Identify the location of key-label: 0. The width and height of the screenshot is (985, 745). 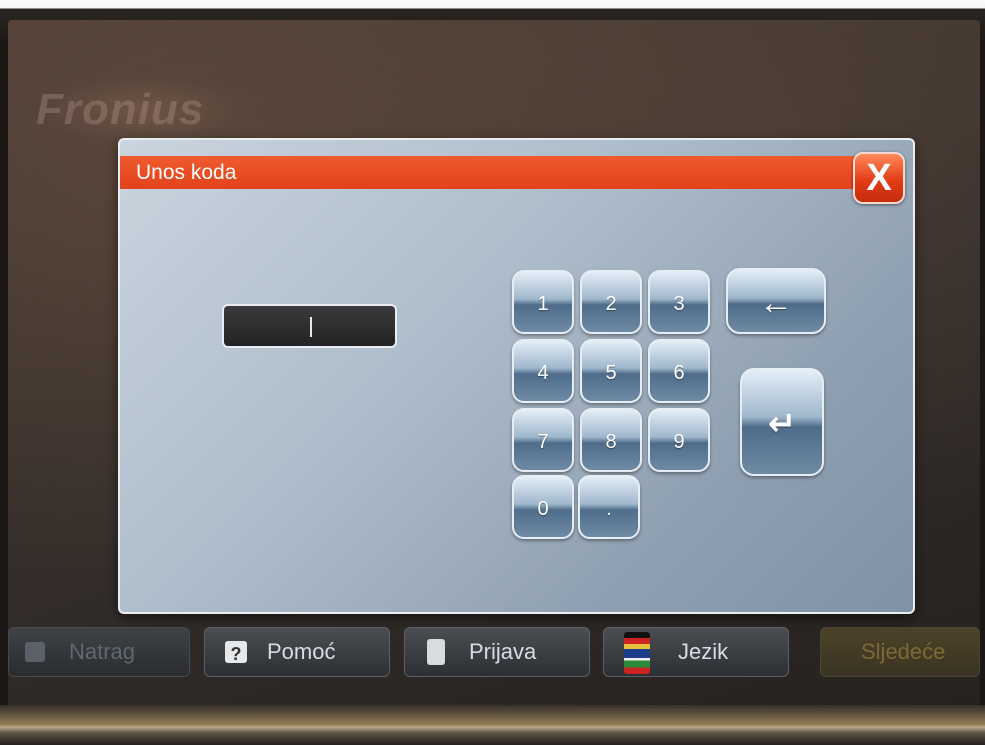
(543, 509).